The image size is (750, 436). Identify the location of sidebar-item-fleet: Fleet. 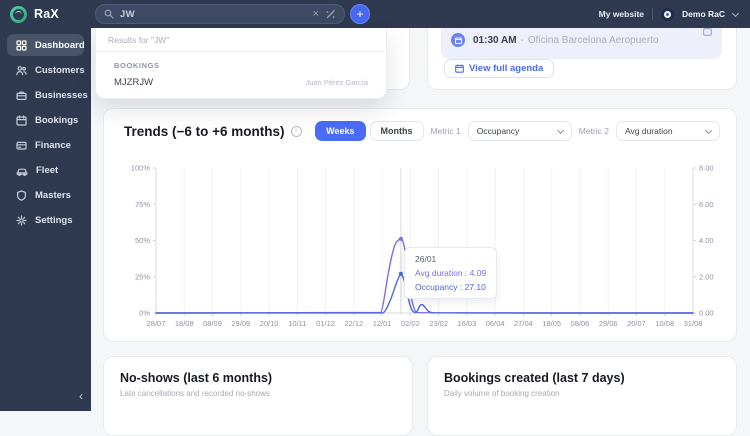
(45, 170).